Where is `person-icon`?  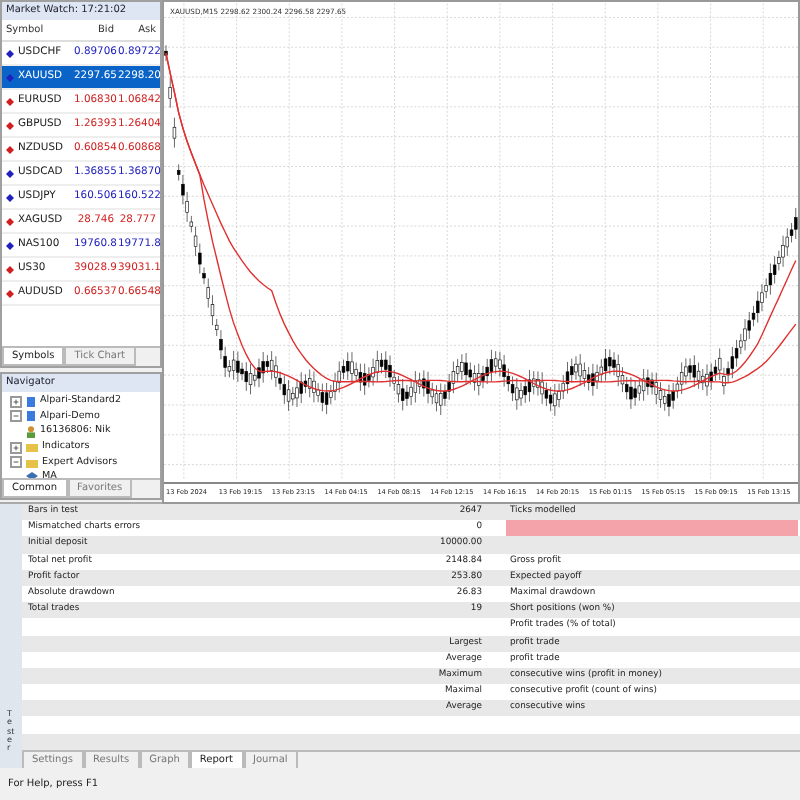 person-icon is located at coordinates (31, 431).